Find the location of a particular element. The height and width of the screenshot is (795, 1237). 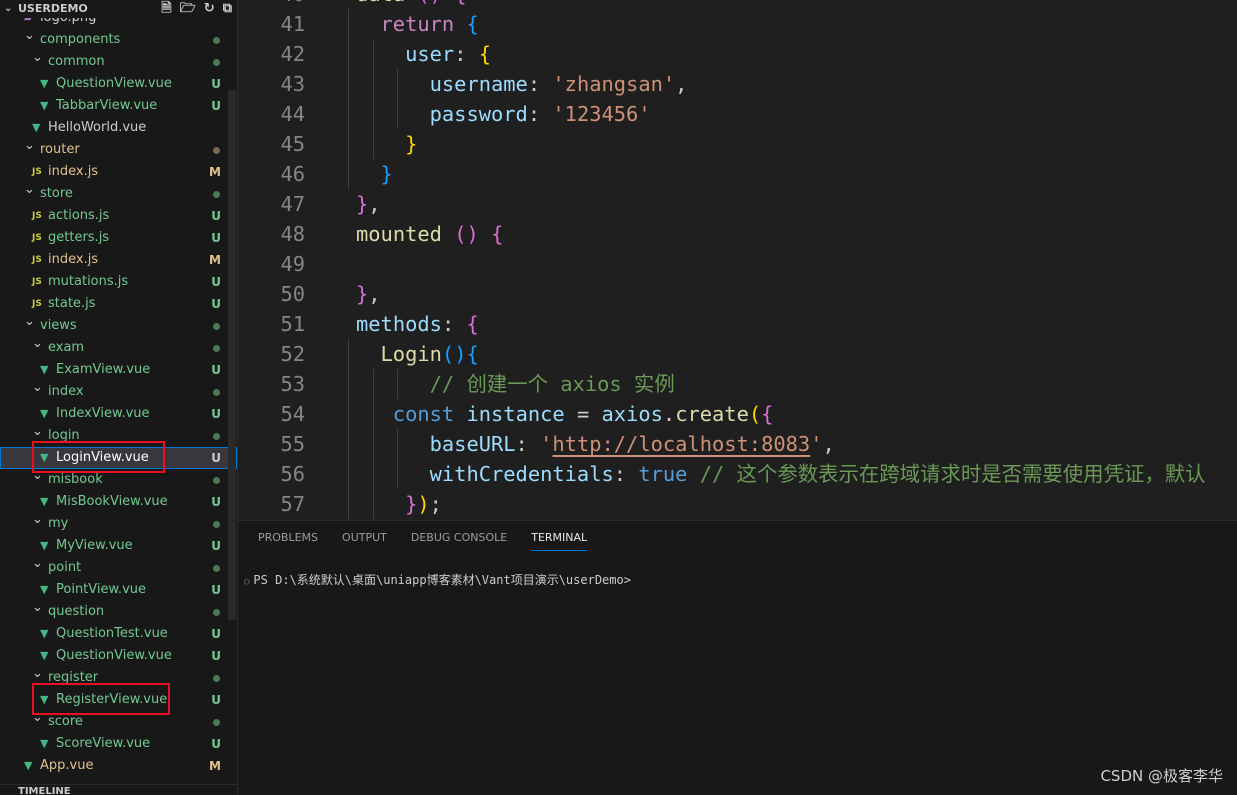

prompt-circle-icon: ○ is located at coordinates (247, 582).